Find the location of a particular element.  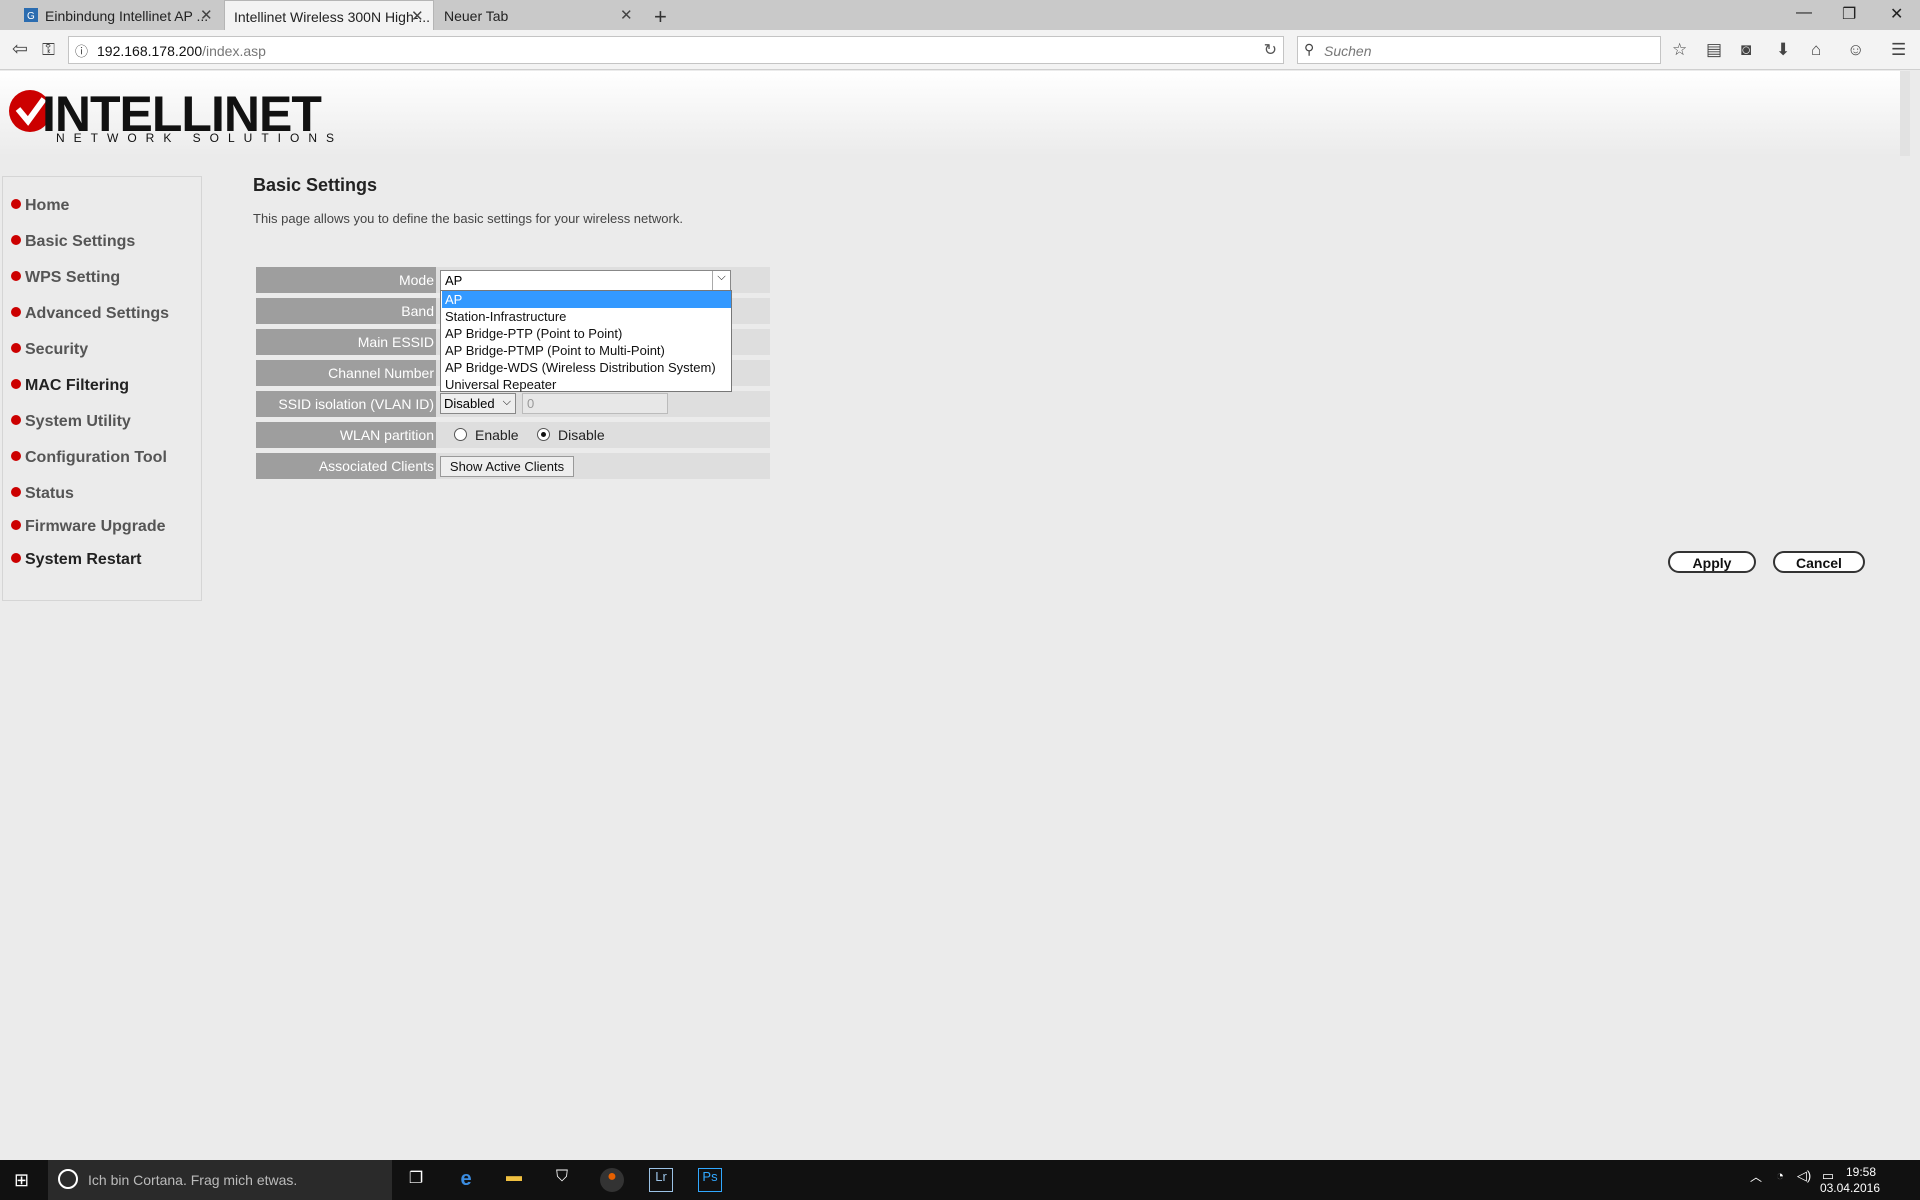

svg-text: G is located at coordinates (31, 16).